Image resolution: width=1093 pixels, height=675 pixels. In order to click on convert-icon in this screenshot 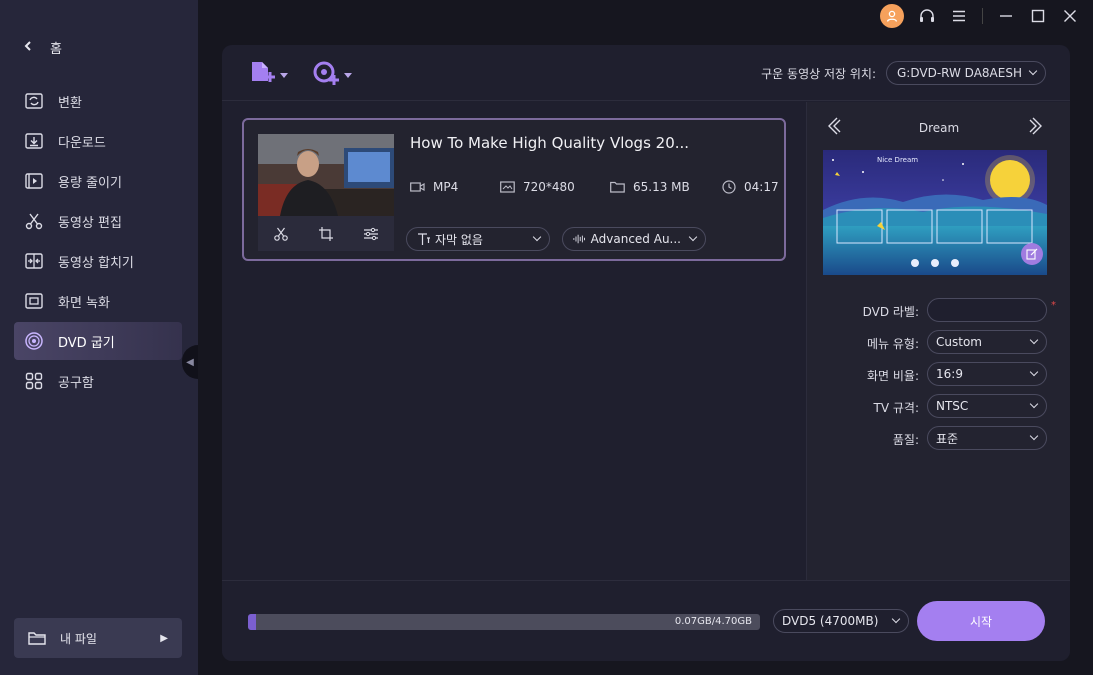, I will do `click(34, 101)`.